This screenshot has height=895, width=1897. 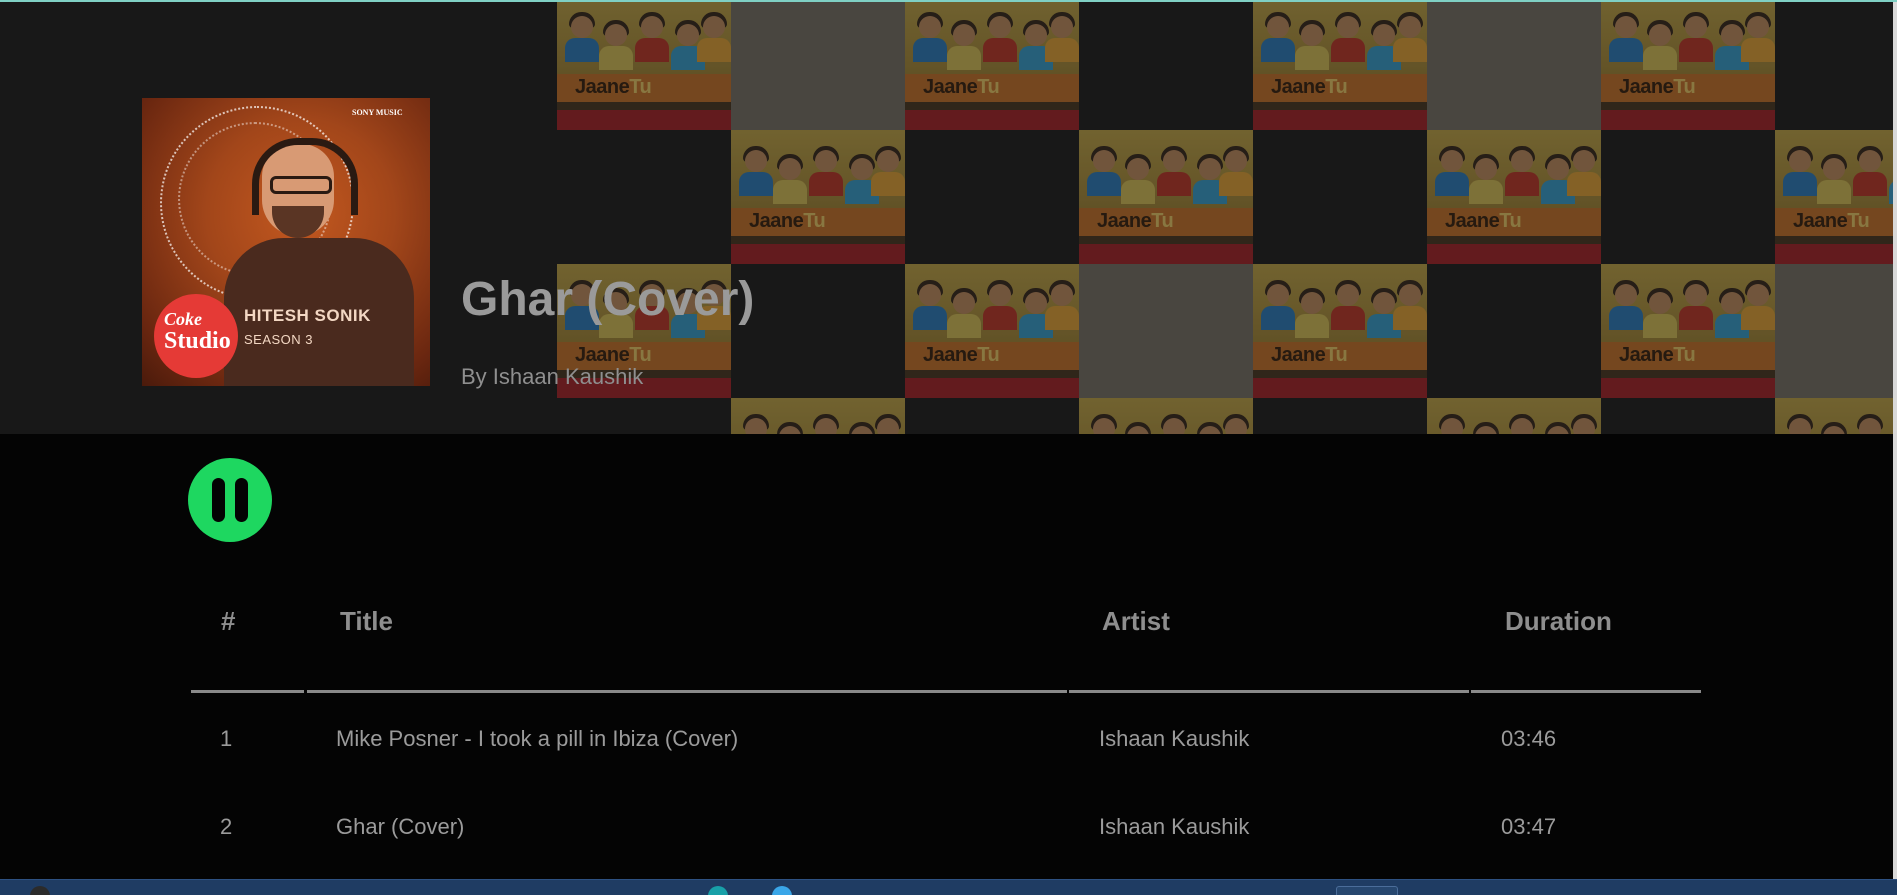 I want to click on row-title: Ghar (Cover), so click(x=400, y=827).